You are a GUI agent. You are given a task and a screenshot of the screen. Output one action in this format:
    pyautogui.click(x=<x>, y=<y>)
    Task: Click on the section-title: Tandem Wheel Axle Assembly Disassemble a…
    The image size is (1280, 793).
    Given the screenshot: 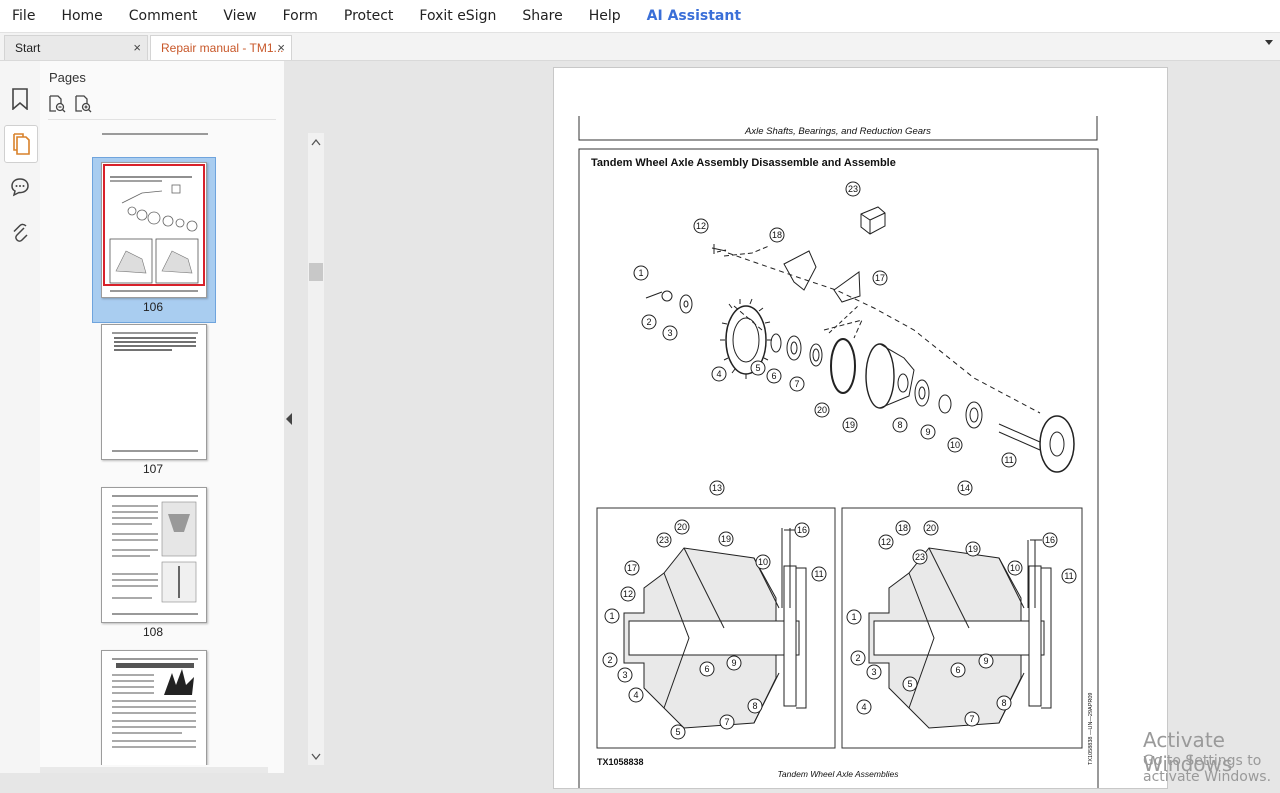 What is the action you would take?
    pyautogui.click(x=743, y=163)
    